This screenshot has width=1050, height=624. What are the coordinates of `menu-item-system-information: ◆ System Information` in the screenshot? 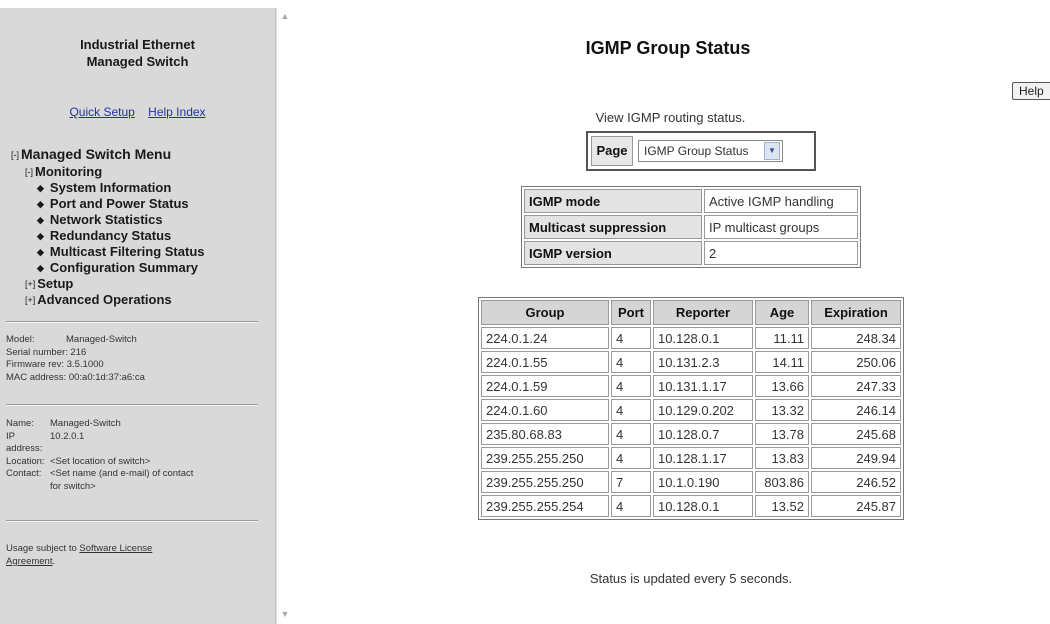 It's located at (108, 188).